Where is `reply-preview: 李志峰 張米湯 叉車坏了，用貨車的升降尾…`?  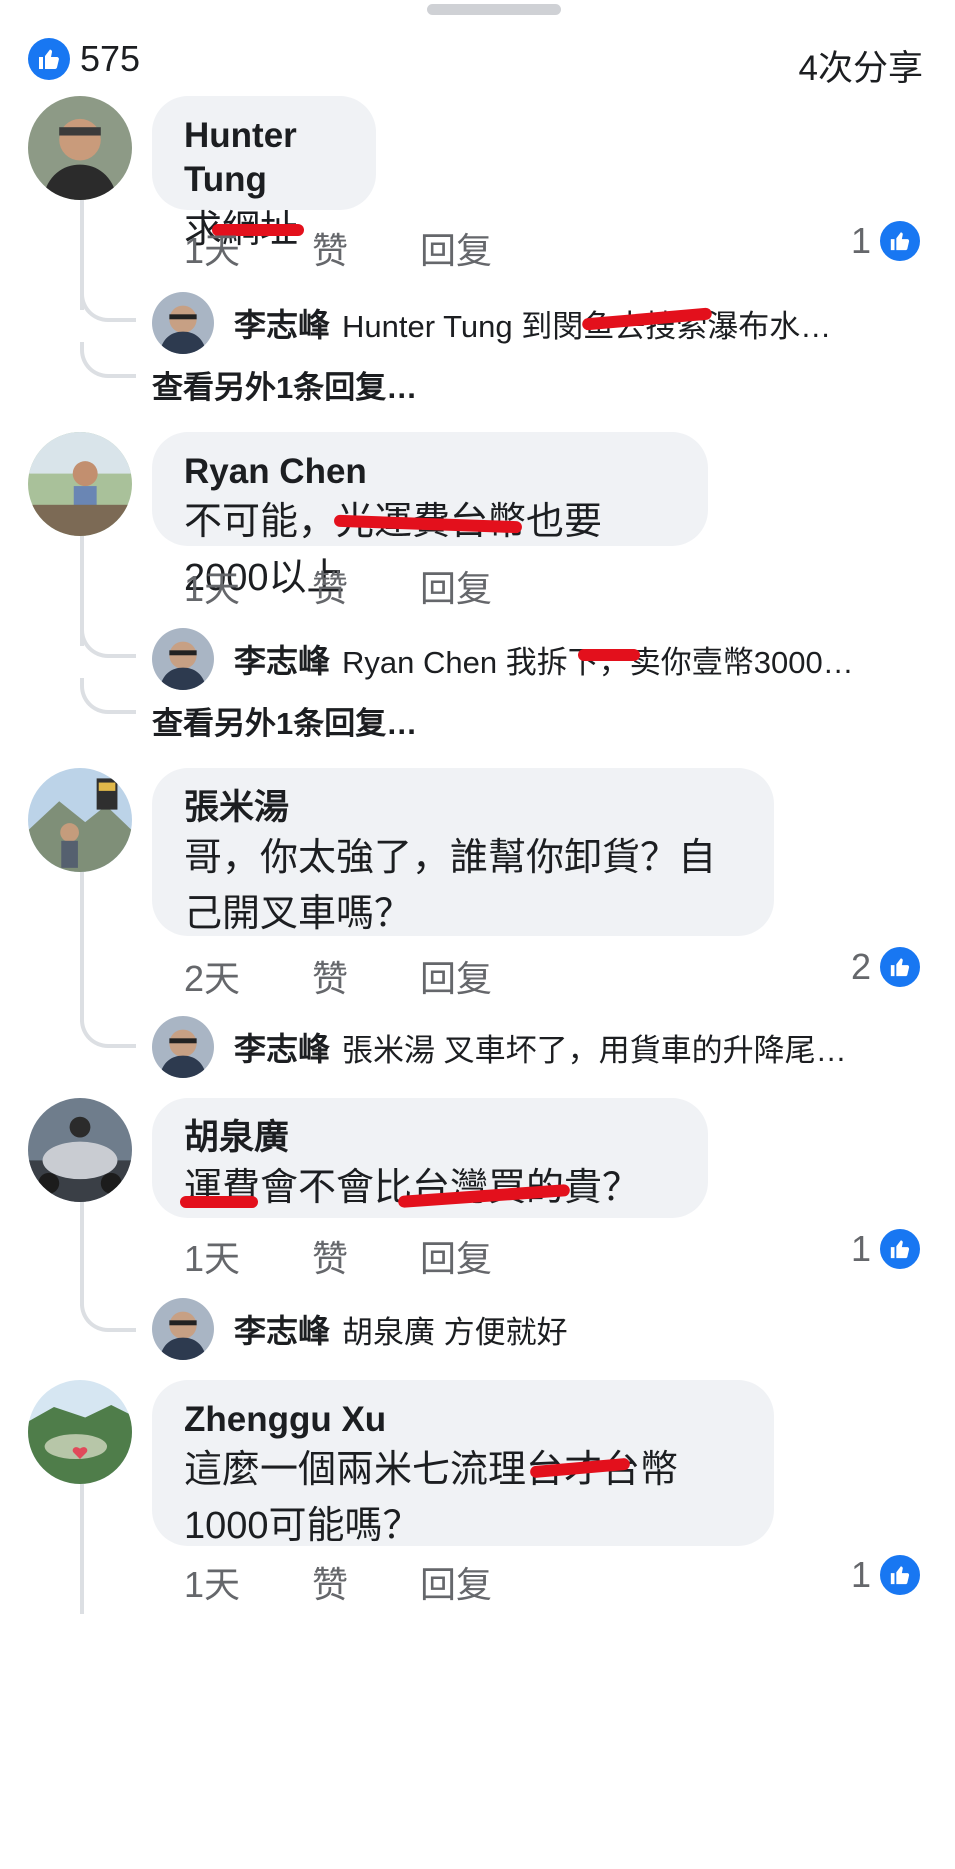 reply-preview: 李志峰 張米湯 叉車坏了，用貨車的升降尾… is located at coordinates (499, 1047).